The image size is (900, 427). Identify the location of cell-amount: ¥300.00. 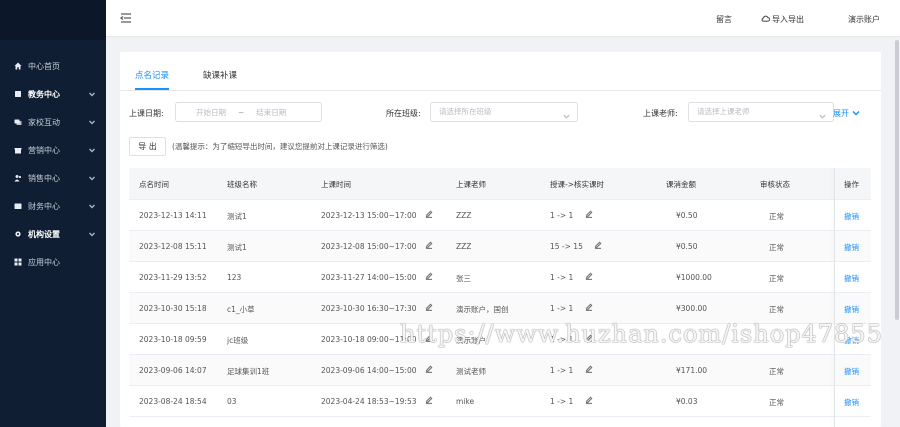
(692, 308).